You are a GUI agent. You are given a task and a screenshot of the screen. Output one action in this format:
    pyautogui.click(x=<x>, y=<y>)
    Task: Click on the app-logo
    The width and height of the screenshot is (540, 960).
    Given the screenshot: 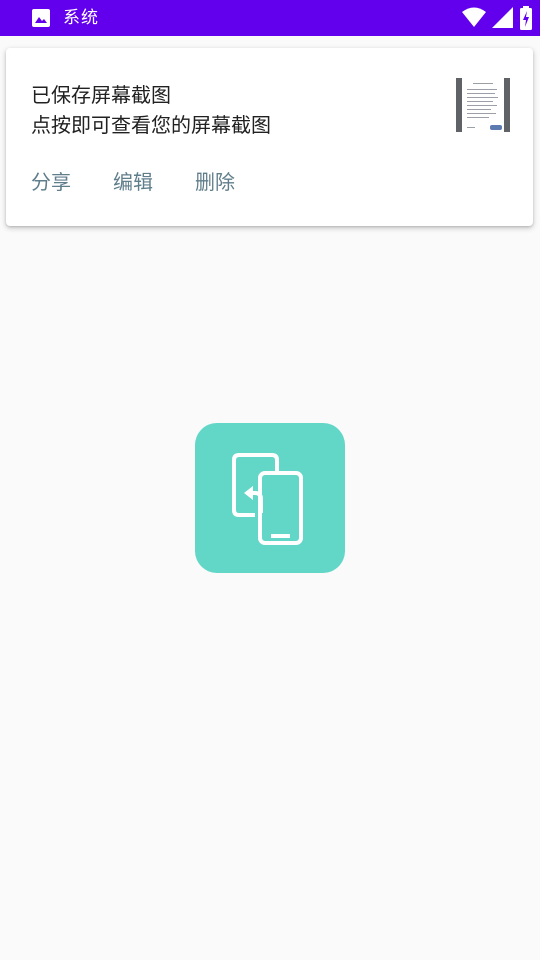 What is the action you would take?
    pyautogui.click(x=270, y=498)
    